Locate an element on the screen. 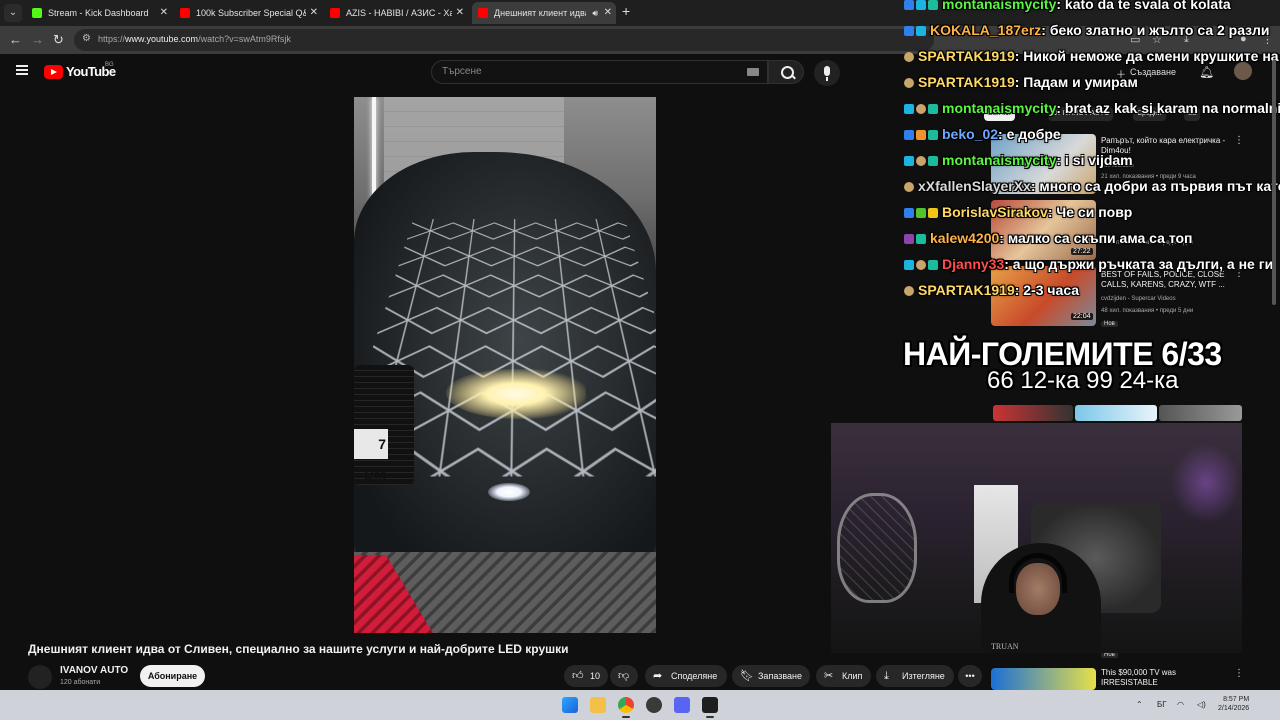 This screenshot has height=720, width=1280. stream-goal-detail: 66 12-ка 99 24-ка is located at coordinates (1083, 380).